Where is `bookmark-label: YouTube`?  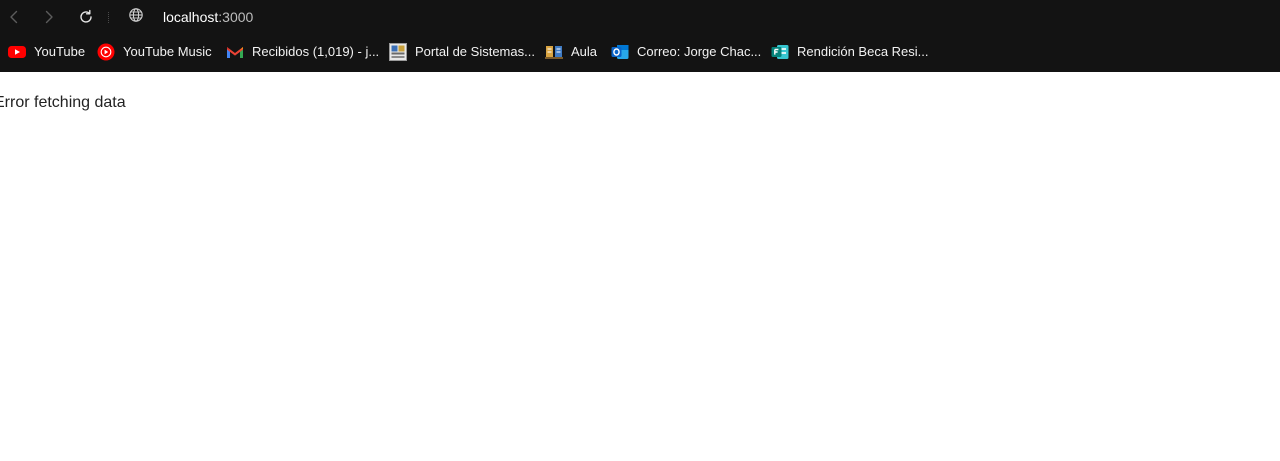
bookmark-label: YouTube is located at coordinates (60, 51).